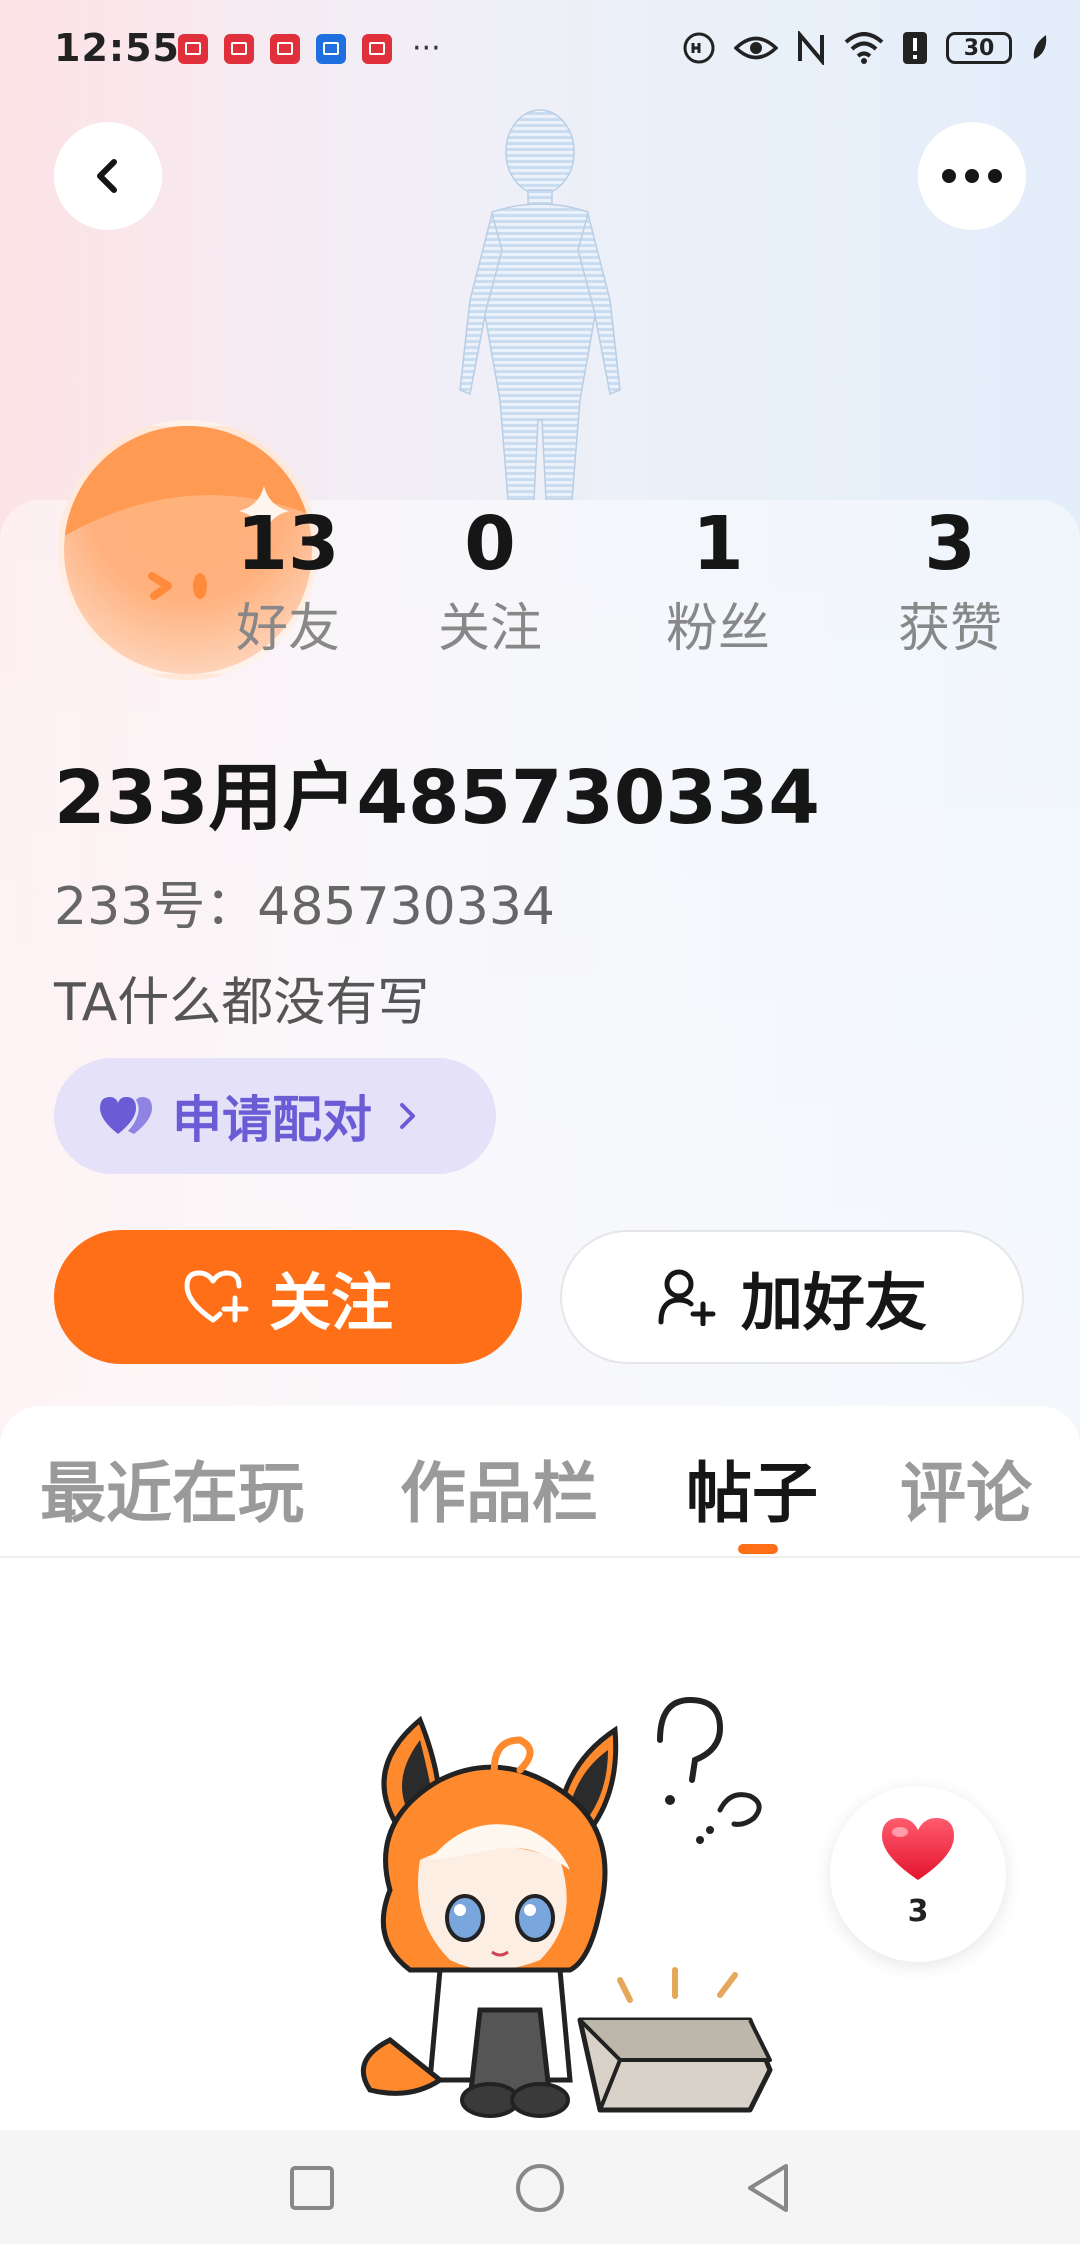 The image size is (1080, 2244). What do you see at coordinates (272, 1120) in the screenshot?
I see `request-pair-label: 申请配对` at bounding box center [272, 1120].